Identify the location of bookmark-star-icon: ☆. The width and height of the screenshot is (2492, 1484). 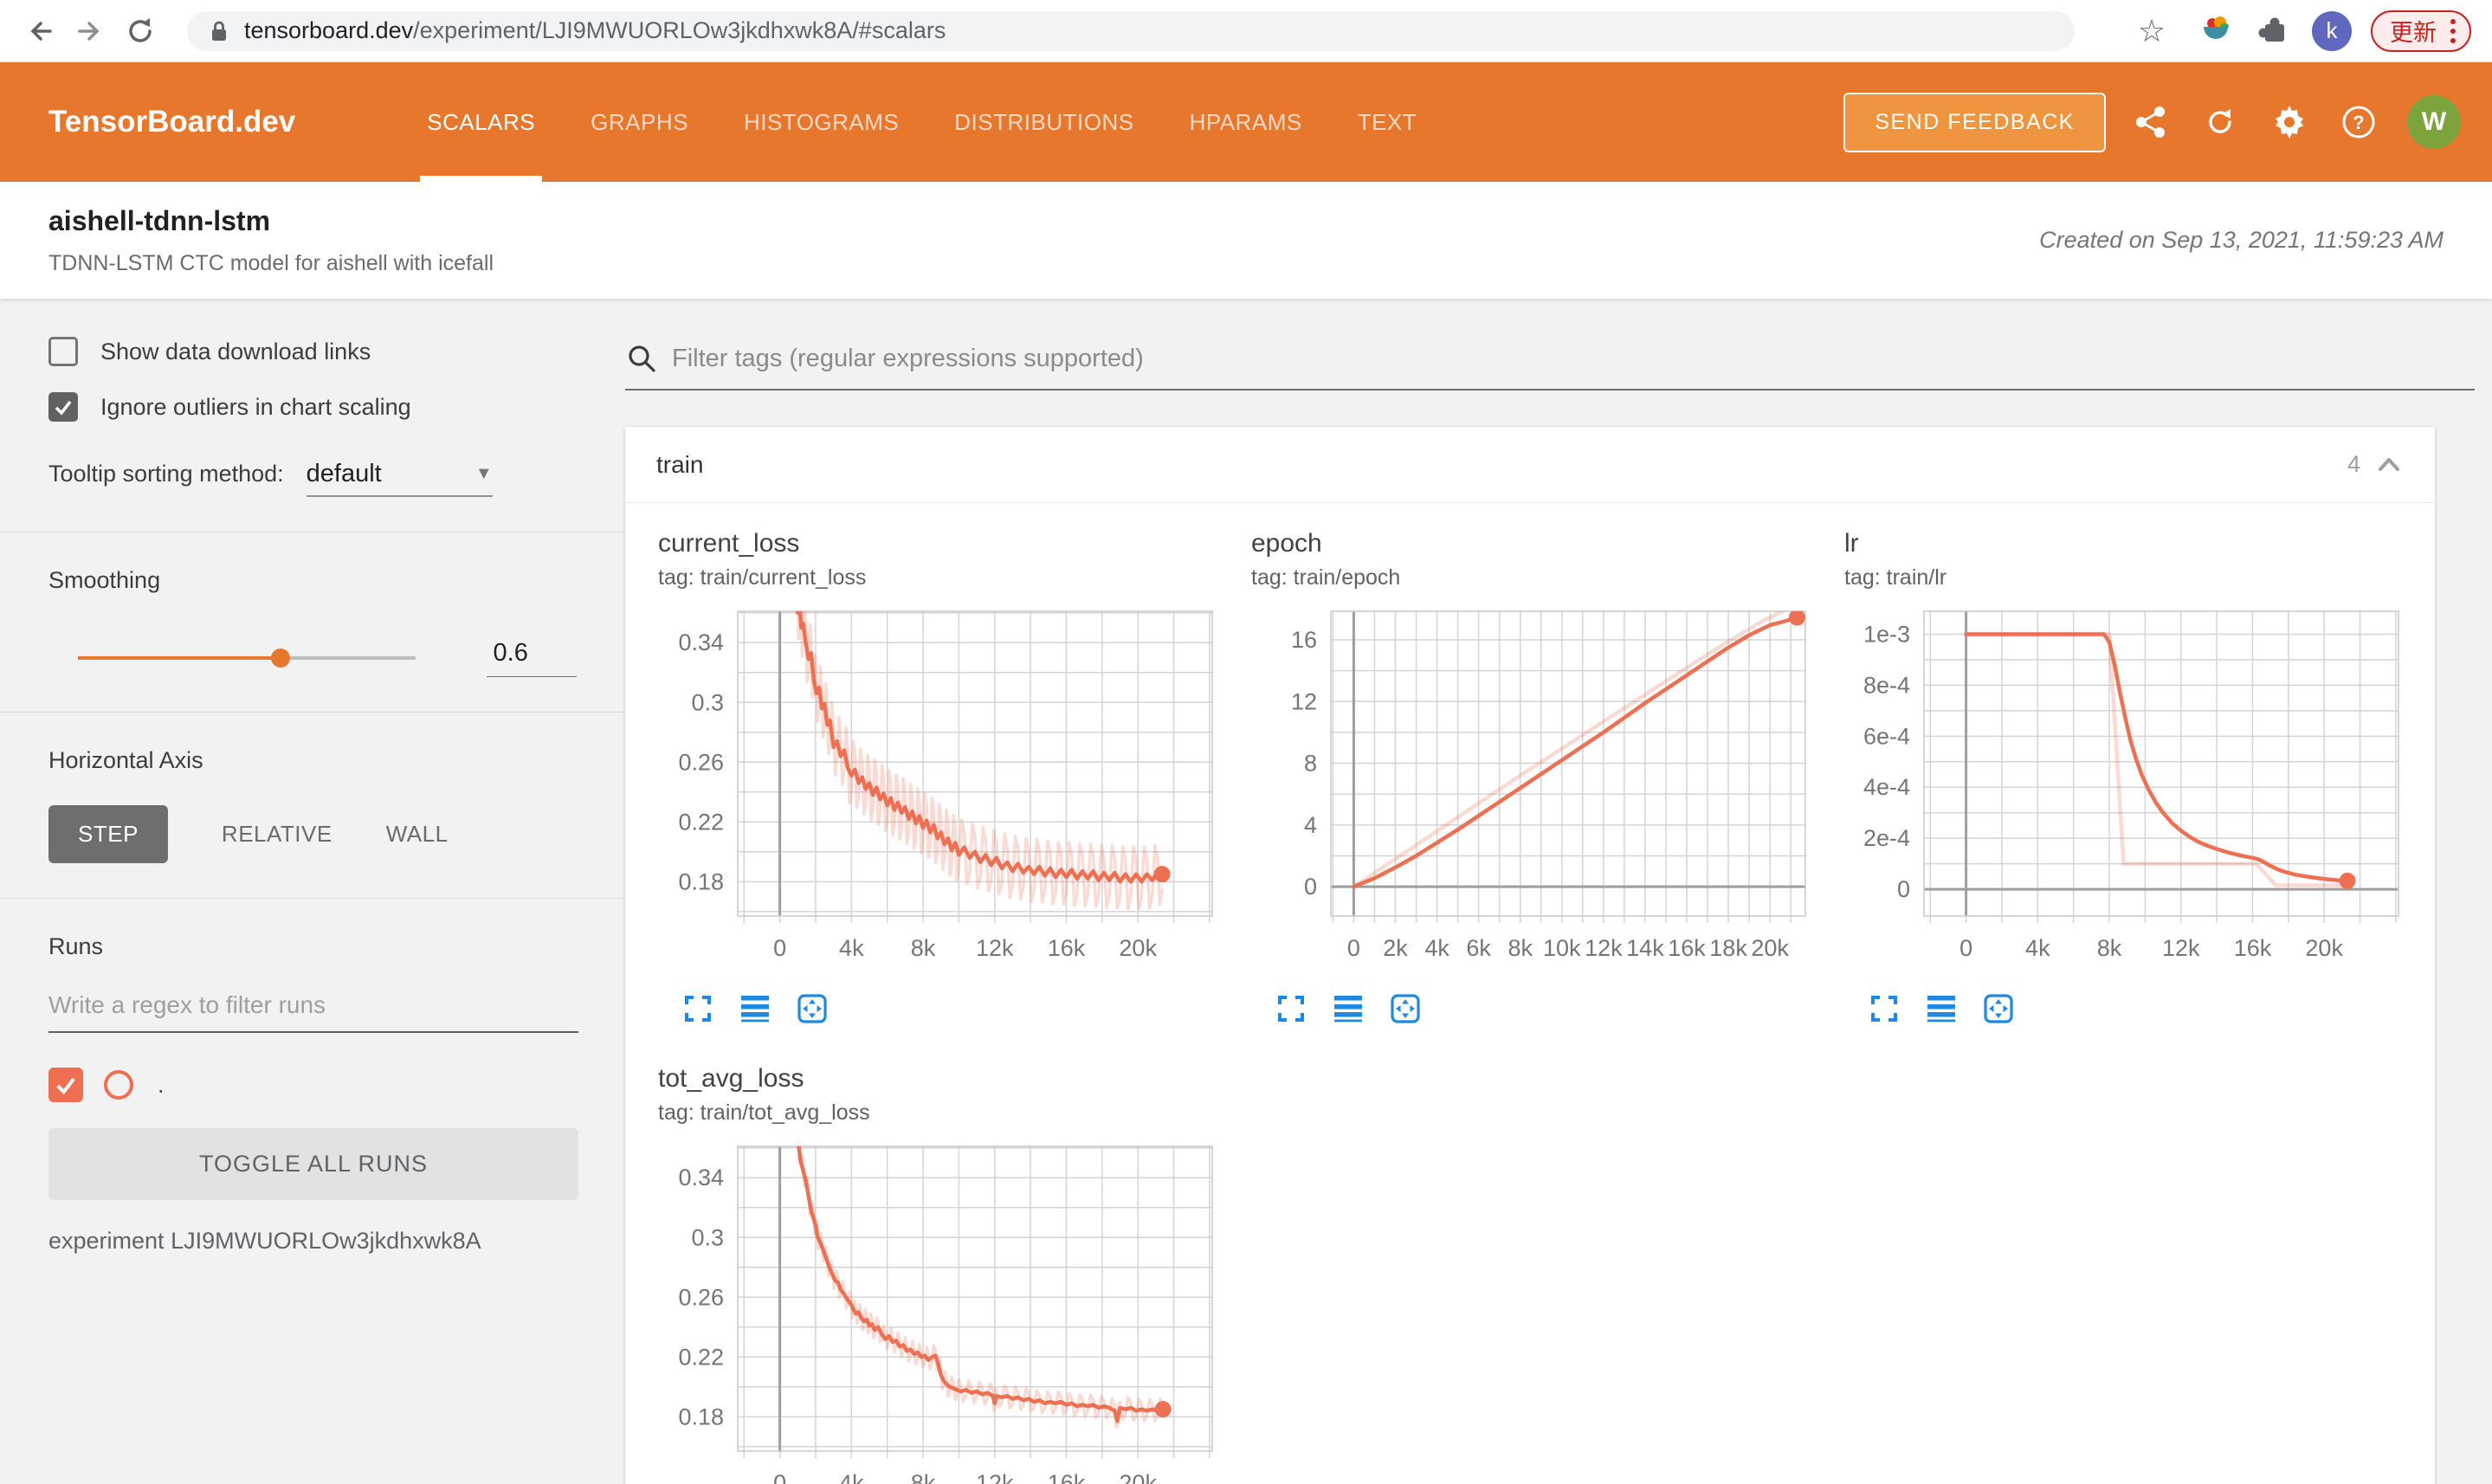
(2156, 31).